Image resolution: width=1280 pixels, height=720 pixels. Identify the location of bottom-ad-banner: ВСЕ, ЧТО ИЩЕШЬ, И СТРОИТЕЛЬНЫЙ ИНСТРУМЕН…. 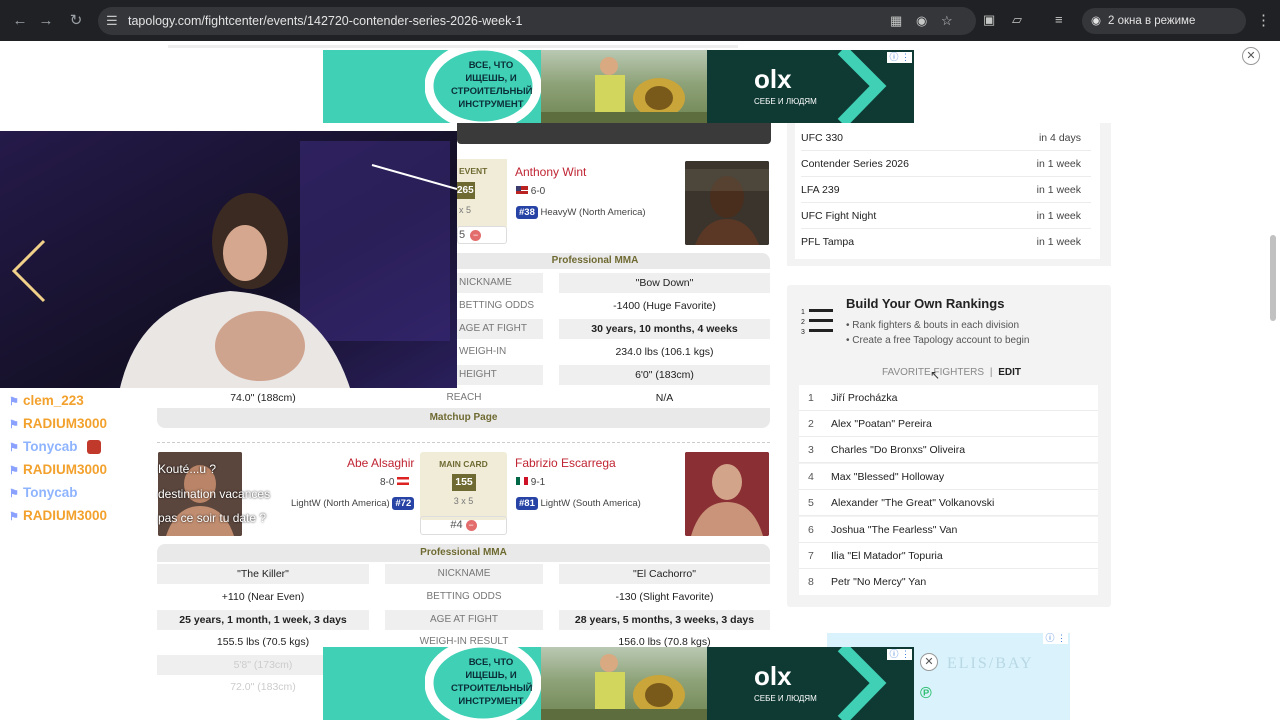
(618, 683).